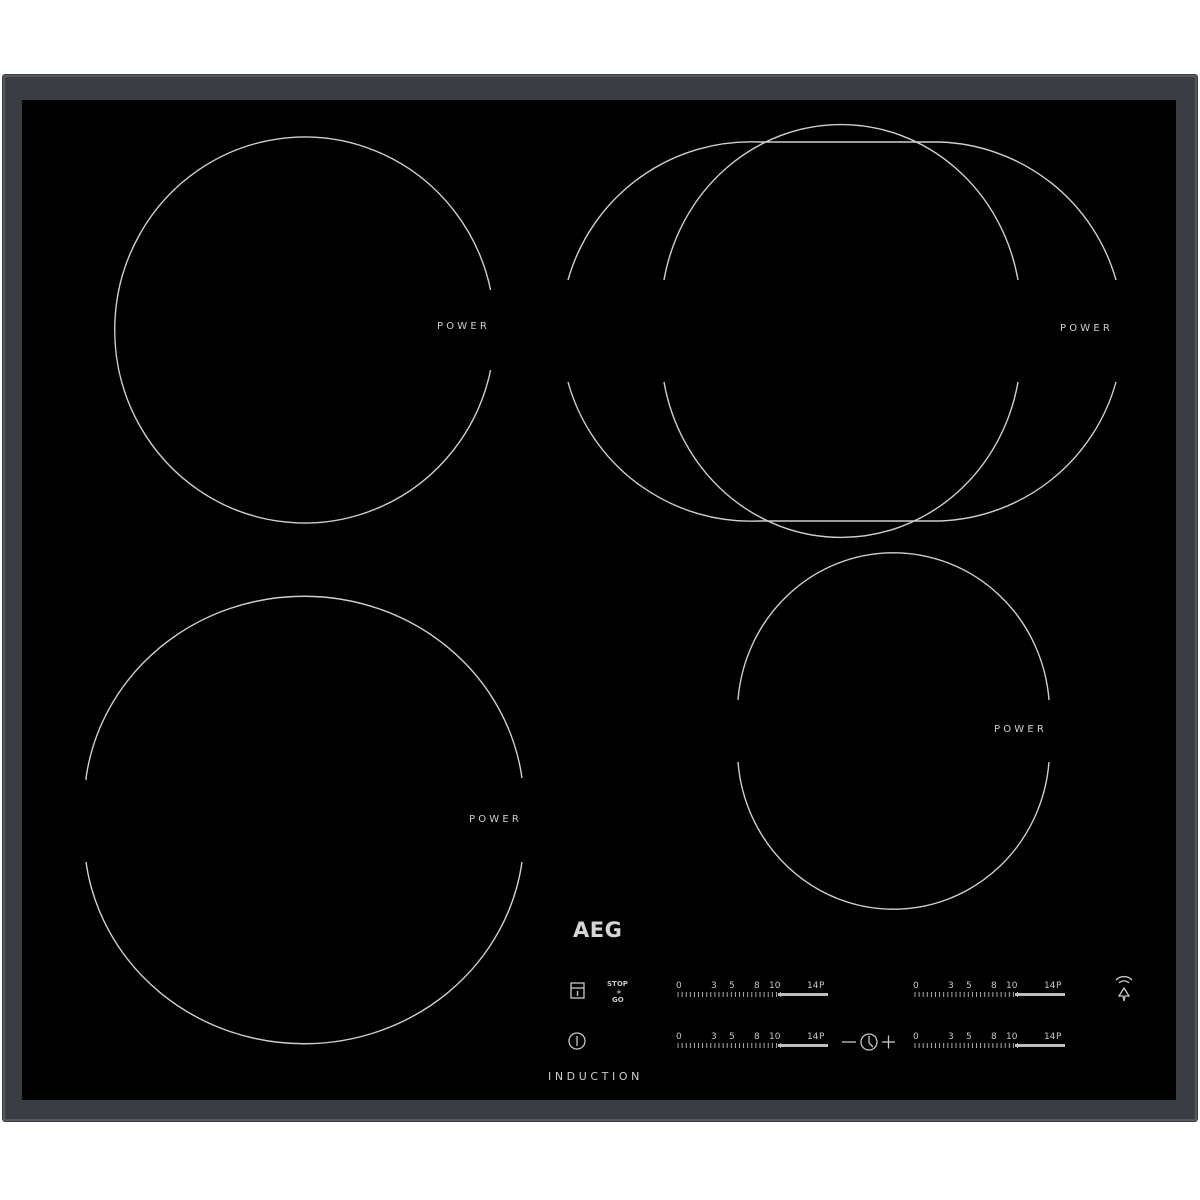  I want to click on svg-text: GO, so click(618, 1000).